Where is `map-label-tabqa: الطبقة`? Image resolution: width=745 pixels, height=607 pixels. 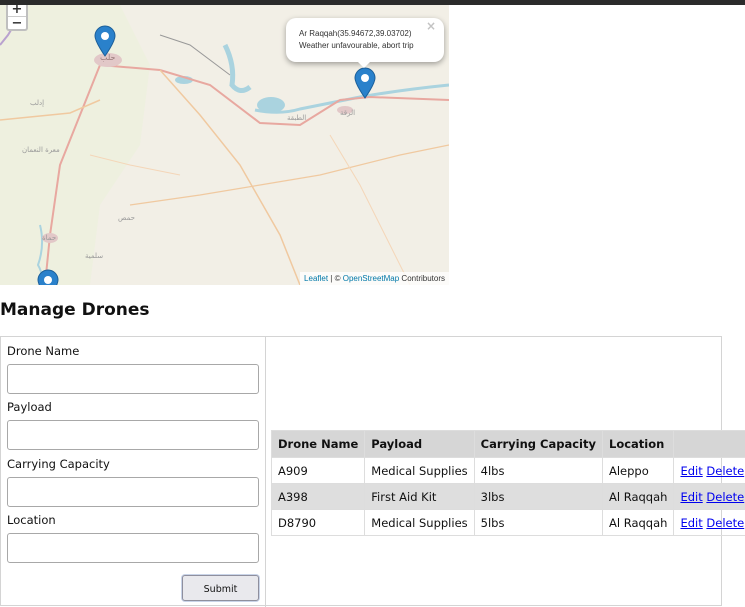
map-label-tabqa: الطبقة is located at coordinates (296, 118).